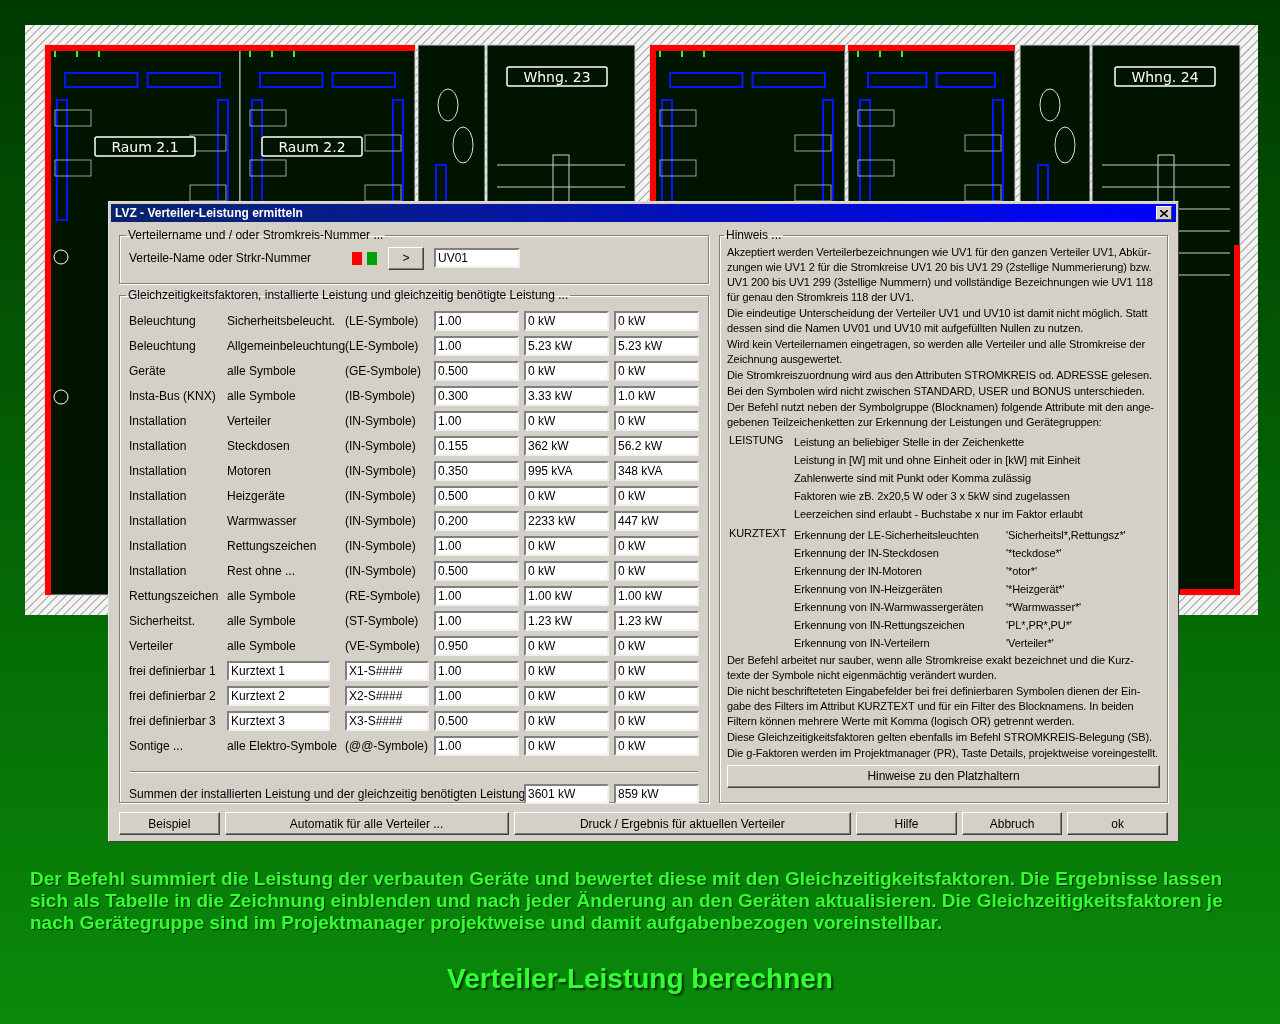 This screenshot has height=1024, width=1280. What do you see at coordinates (476, 645) in the screenshot?
I see `factor-field: 0.950` at bounding box center [476, 645].